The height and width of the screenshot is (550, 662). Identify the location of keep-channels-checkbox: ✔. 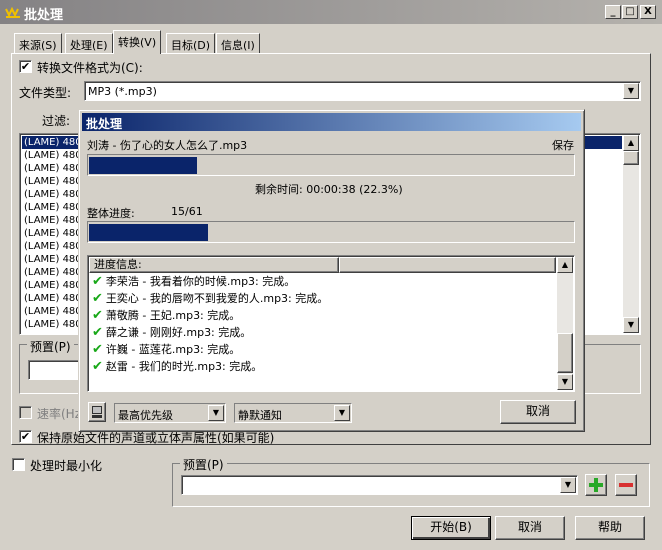
(25, 436).